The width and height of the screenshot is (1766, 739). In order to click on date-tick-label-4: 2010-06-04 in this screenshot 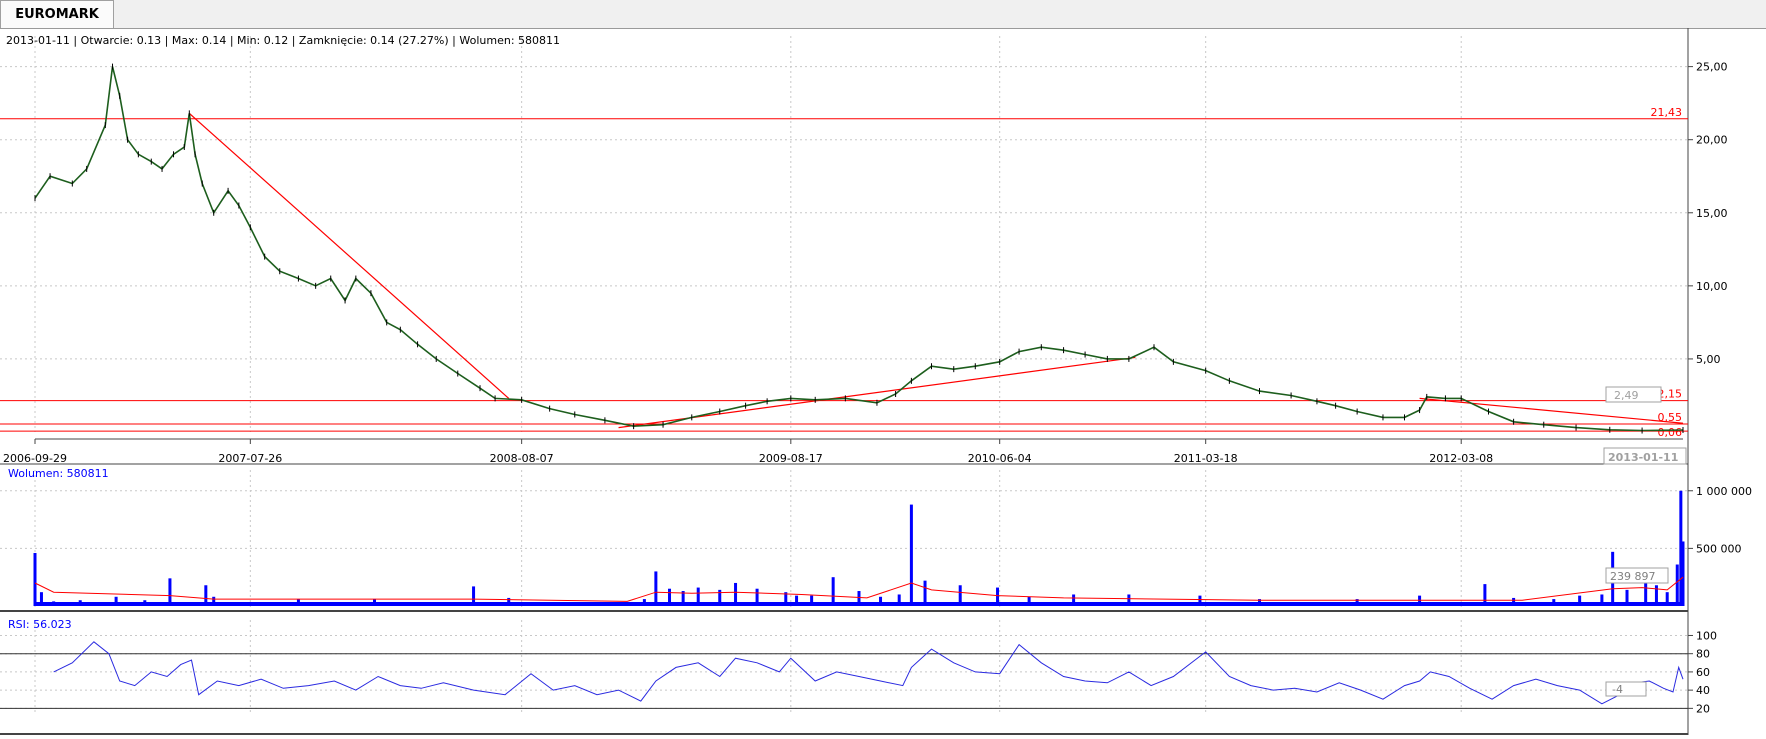, I will do `click(1000, 458)`.